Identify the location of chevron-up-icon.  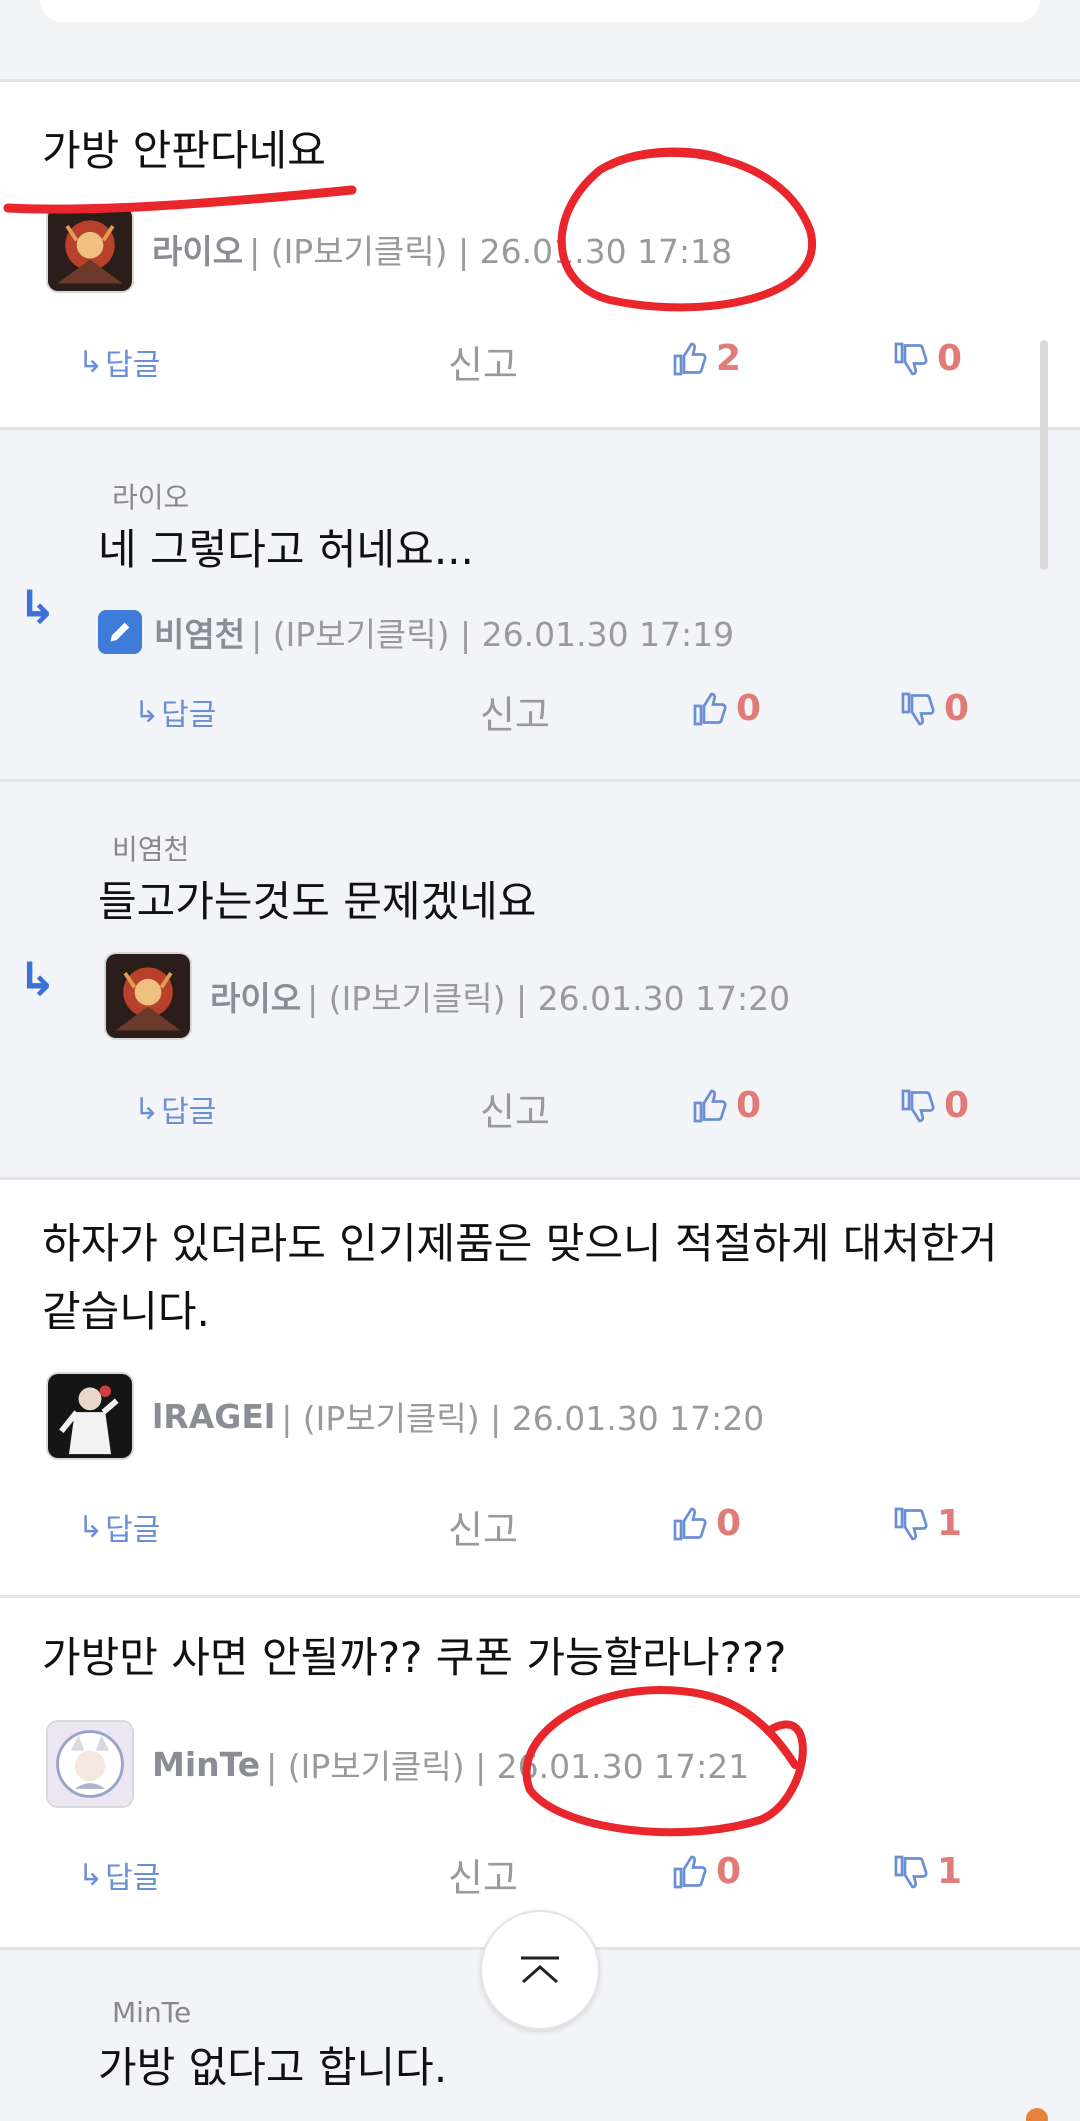
(540, 1970).